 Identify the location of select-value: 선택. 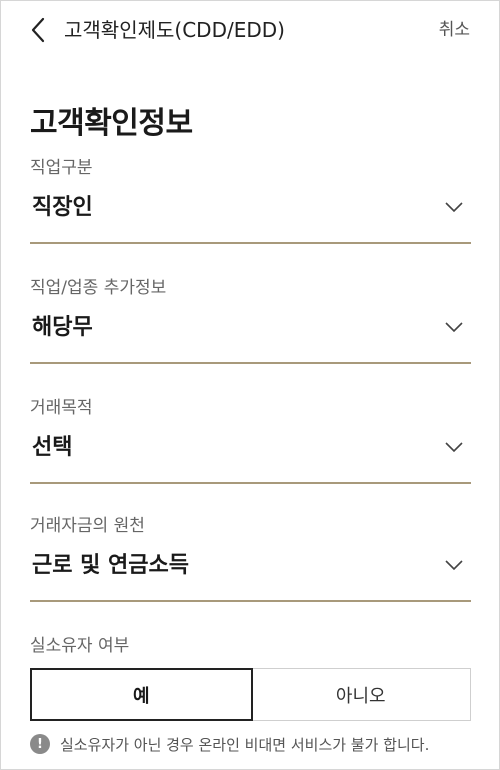
(52, 447).